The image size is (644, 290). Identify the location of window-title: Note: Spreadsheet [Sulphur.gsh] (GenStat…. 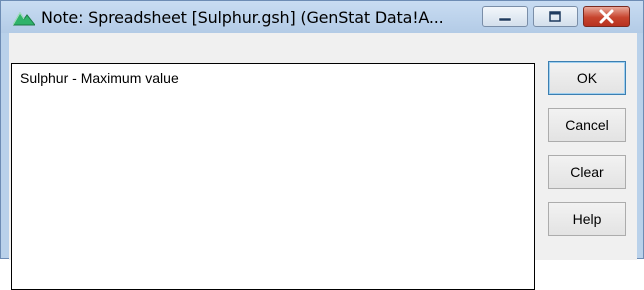
(242, 17).